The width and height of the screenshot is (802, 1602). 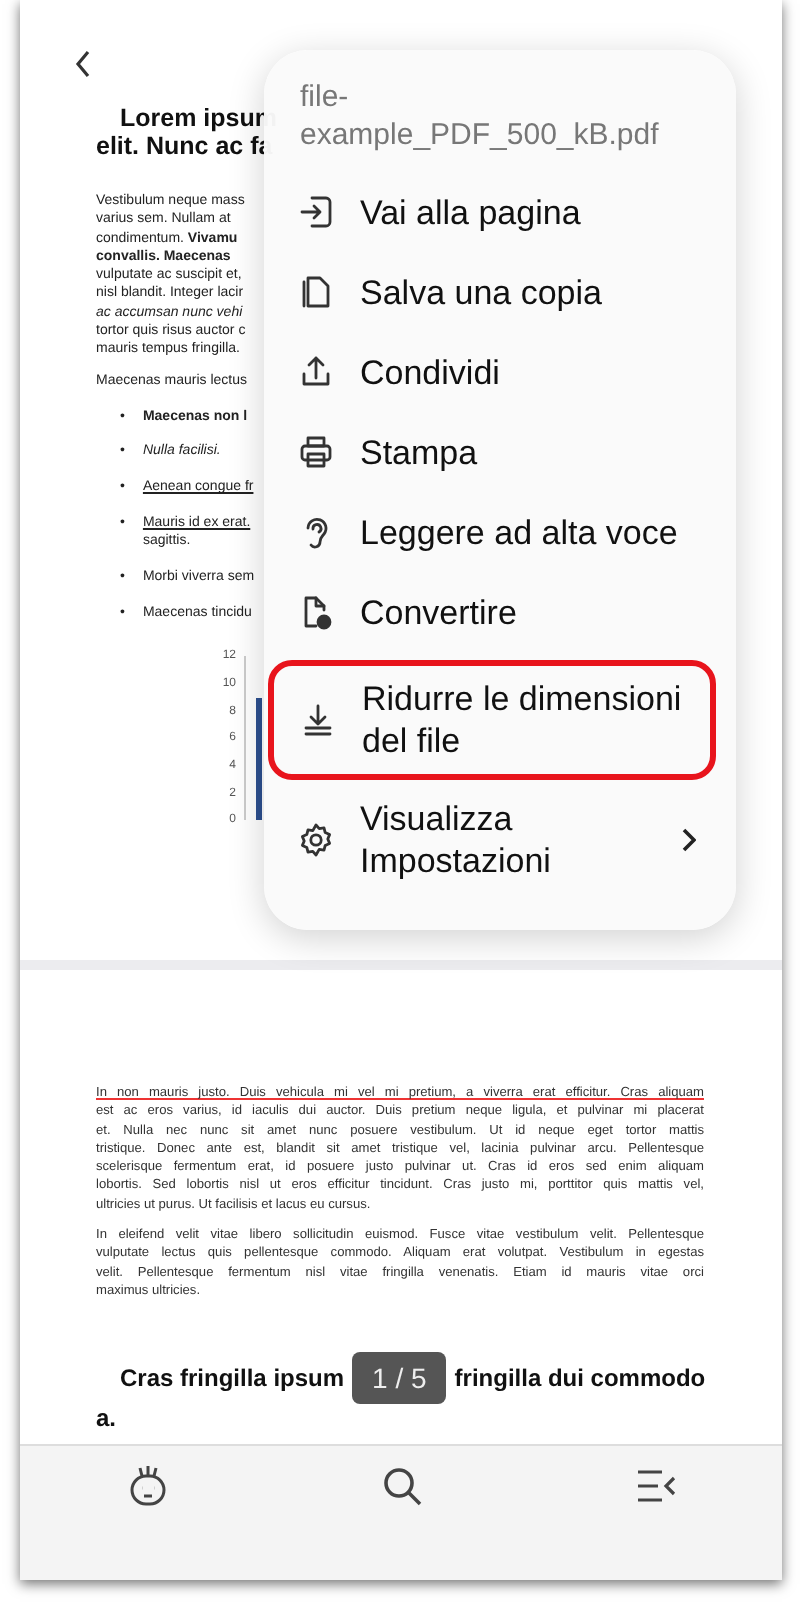 I want to click on file-name: file- example_PDF_500_kB.pdf, so click(x=479, y=116).